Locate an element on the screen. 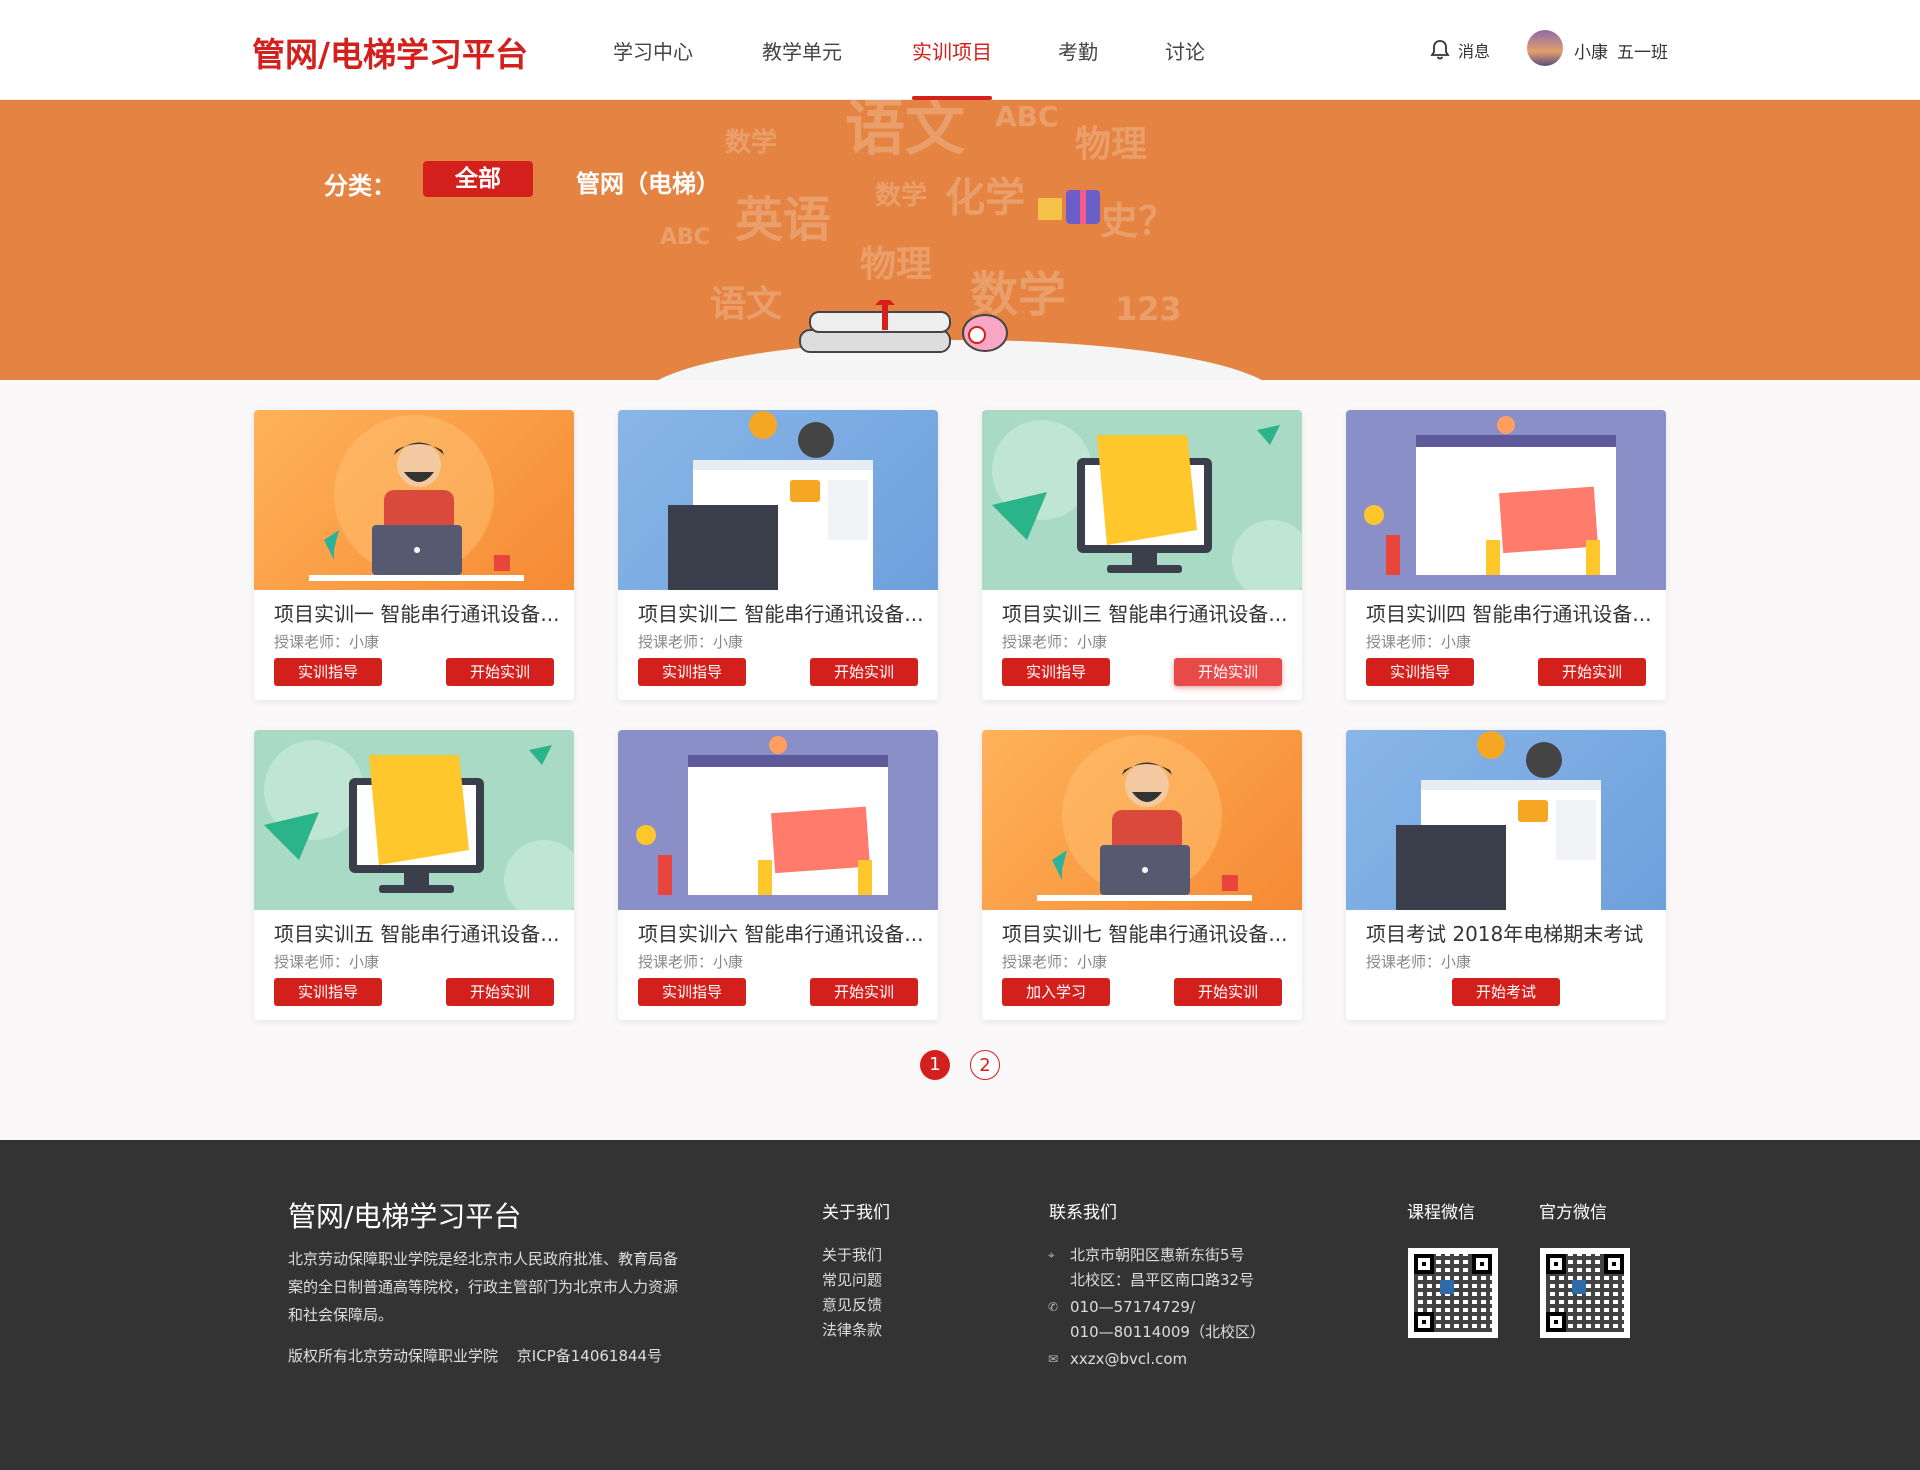 The width and height of the screenshot is (1920, 1470). footer-logo: 管网/电梯学习平台 is located at coordinates (405, 1216).